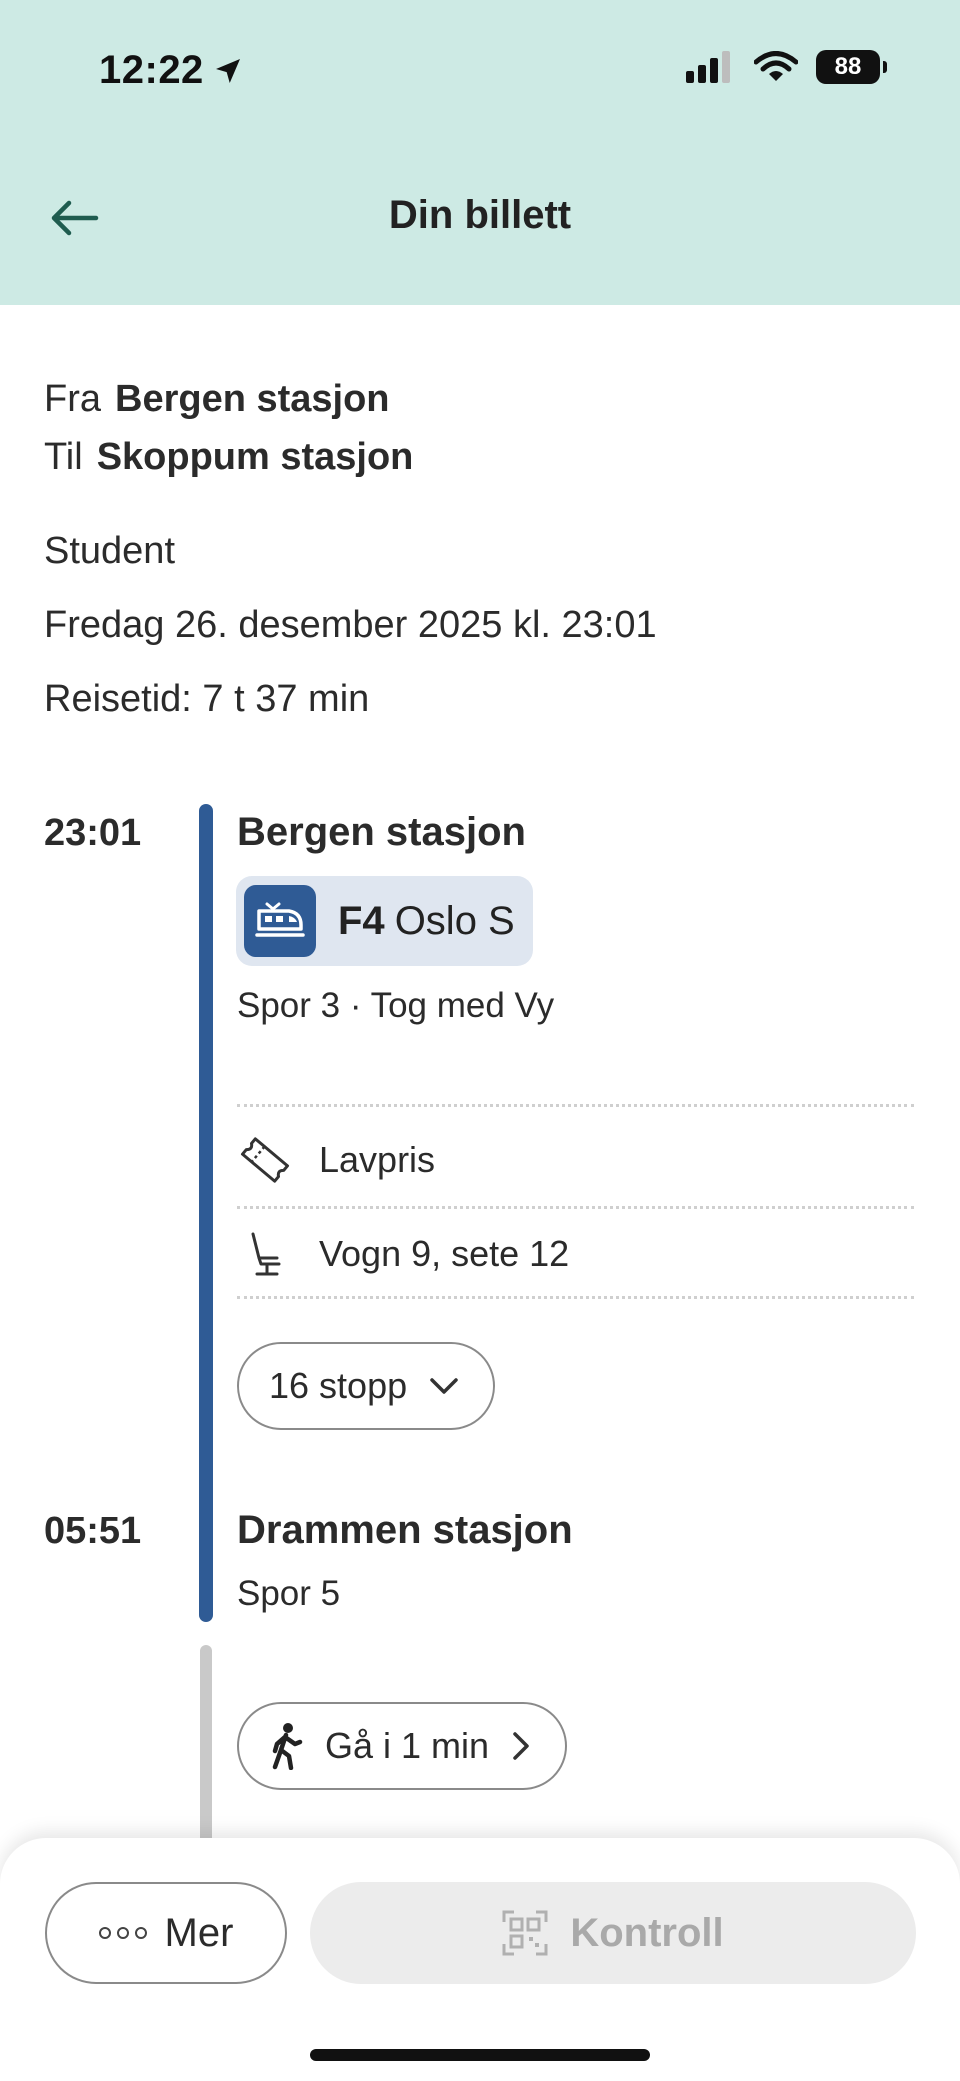 This screenshot has height=2081, width=960. What do you see at coordinates (72, 399) in the screenshot?
I see `from-label: Fra` at bounding box center [72, 399].